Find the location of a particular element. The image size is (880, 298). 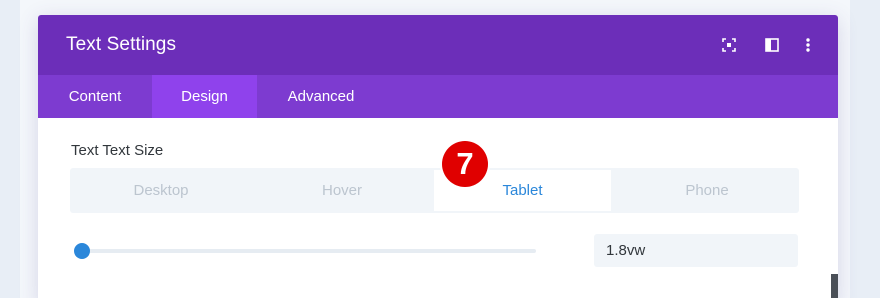

modal-tabs: Content Design Advanced is located at coordinates (438, 96).